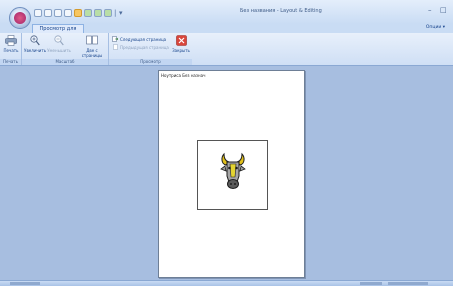  I want to click on magnifier-minus-icon, so click(59, 40).